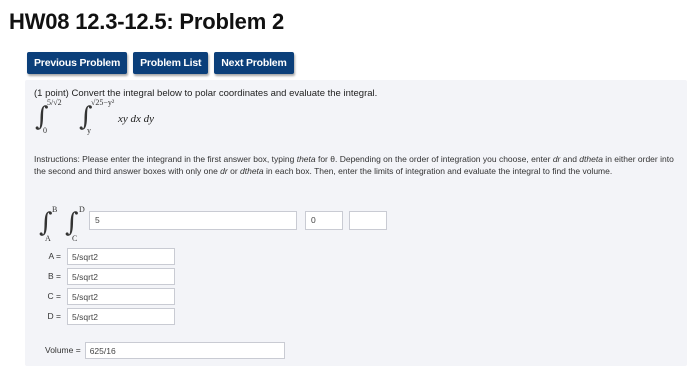 The image size is (700, 371). What do you see at coordinates (121, 276) in the screenshot?
I see `limit-b-input: 5/sqrt2` at bounding box center [121, 276].